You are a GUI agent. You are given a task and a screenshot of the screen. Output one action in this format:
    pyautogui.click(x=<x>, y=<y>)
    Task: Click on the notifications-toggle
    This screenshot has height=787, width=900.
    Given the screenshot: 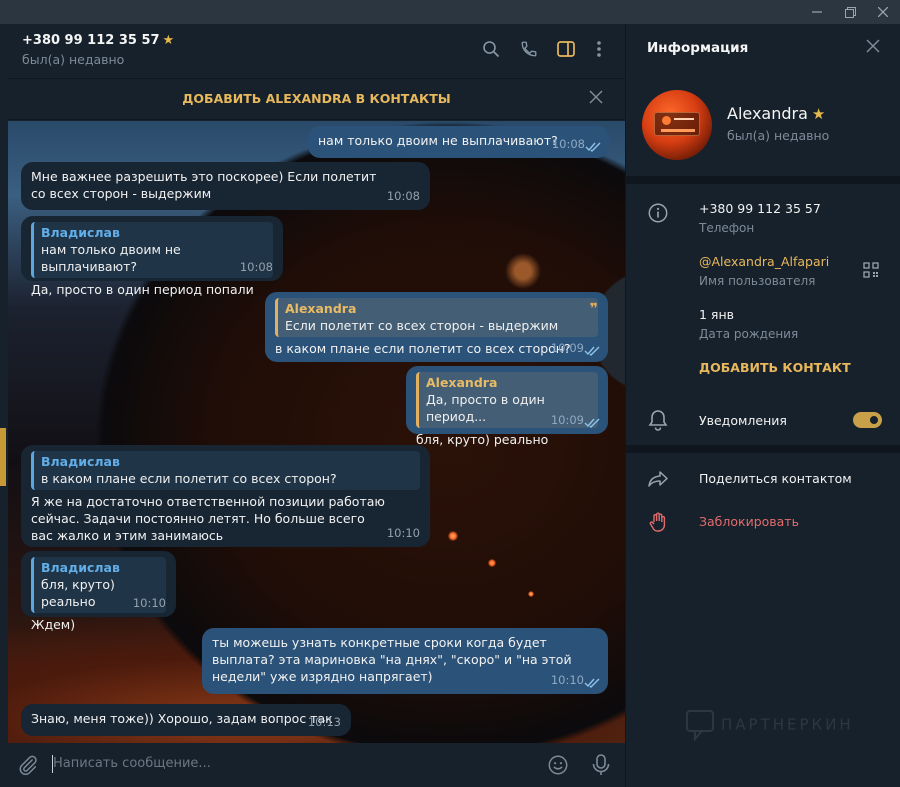 What is the action you would take?
    pyautogui.click(x=867, y=420)
    